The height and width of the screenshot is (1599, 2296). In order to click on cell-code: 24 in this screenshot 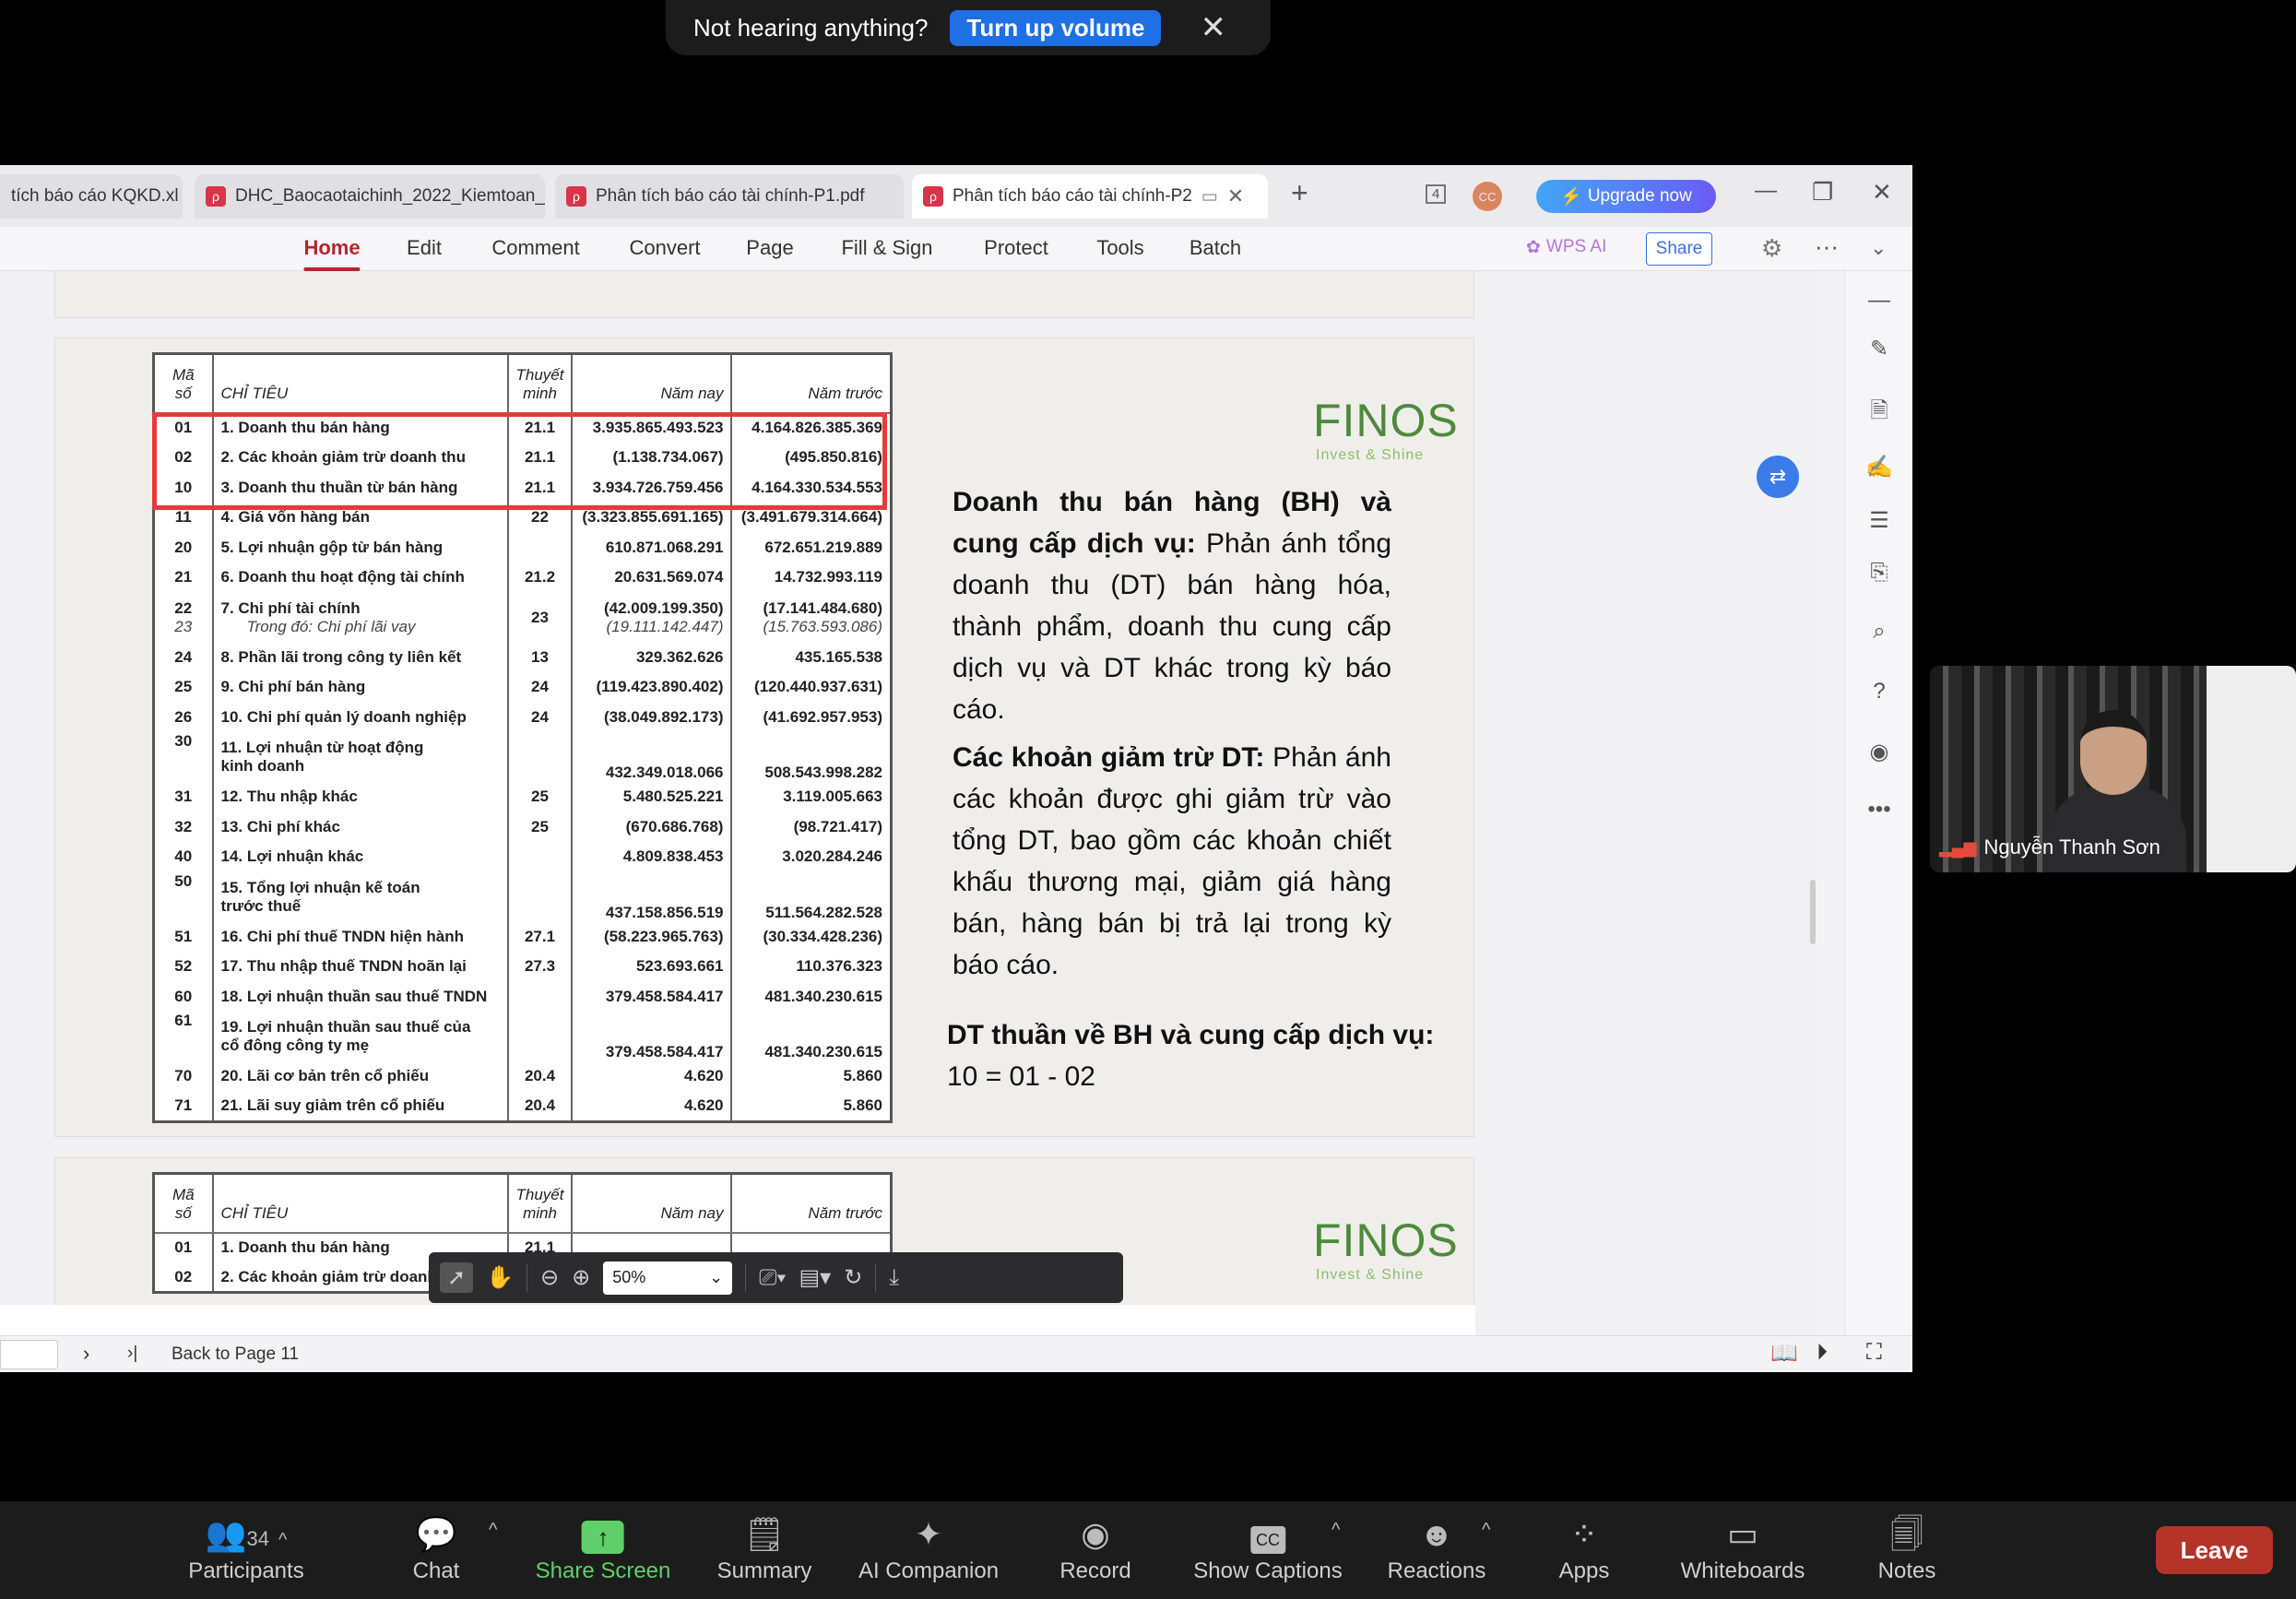, I will do `click(183, 657)`.